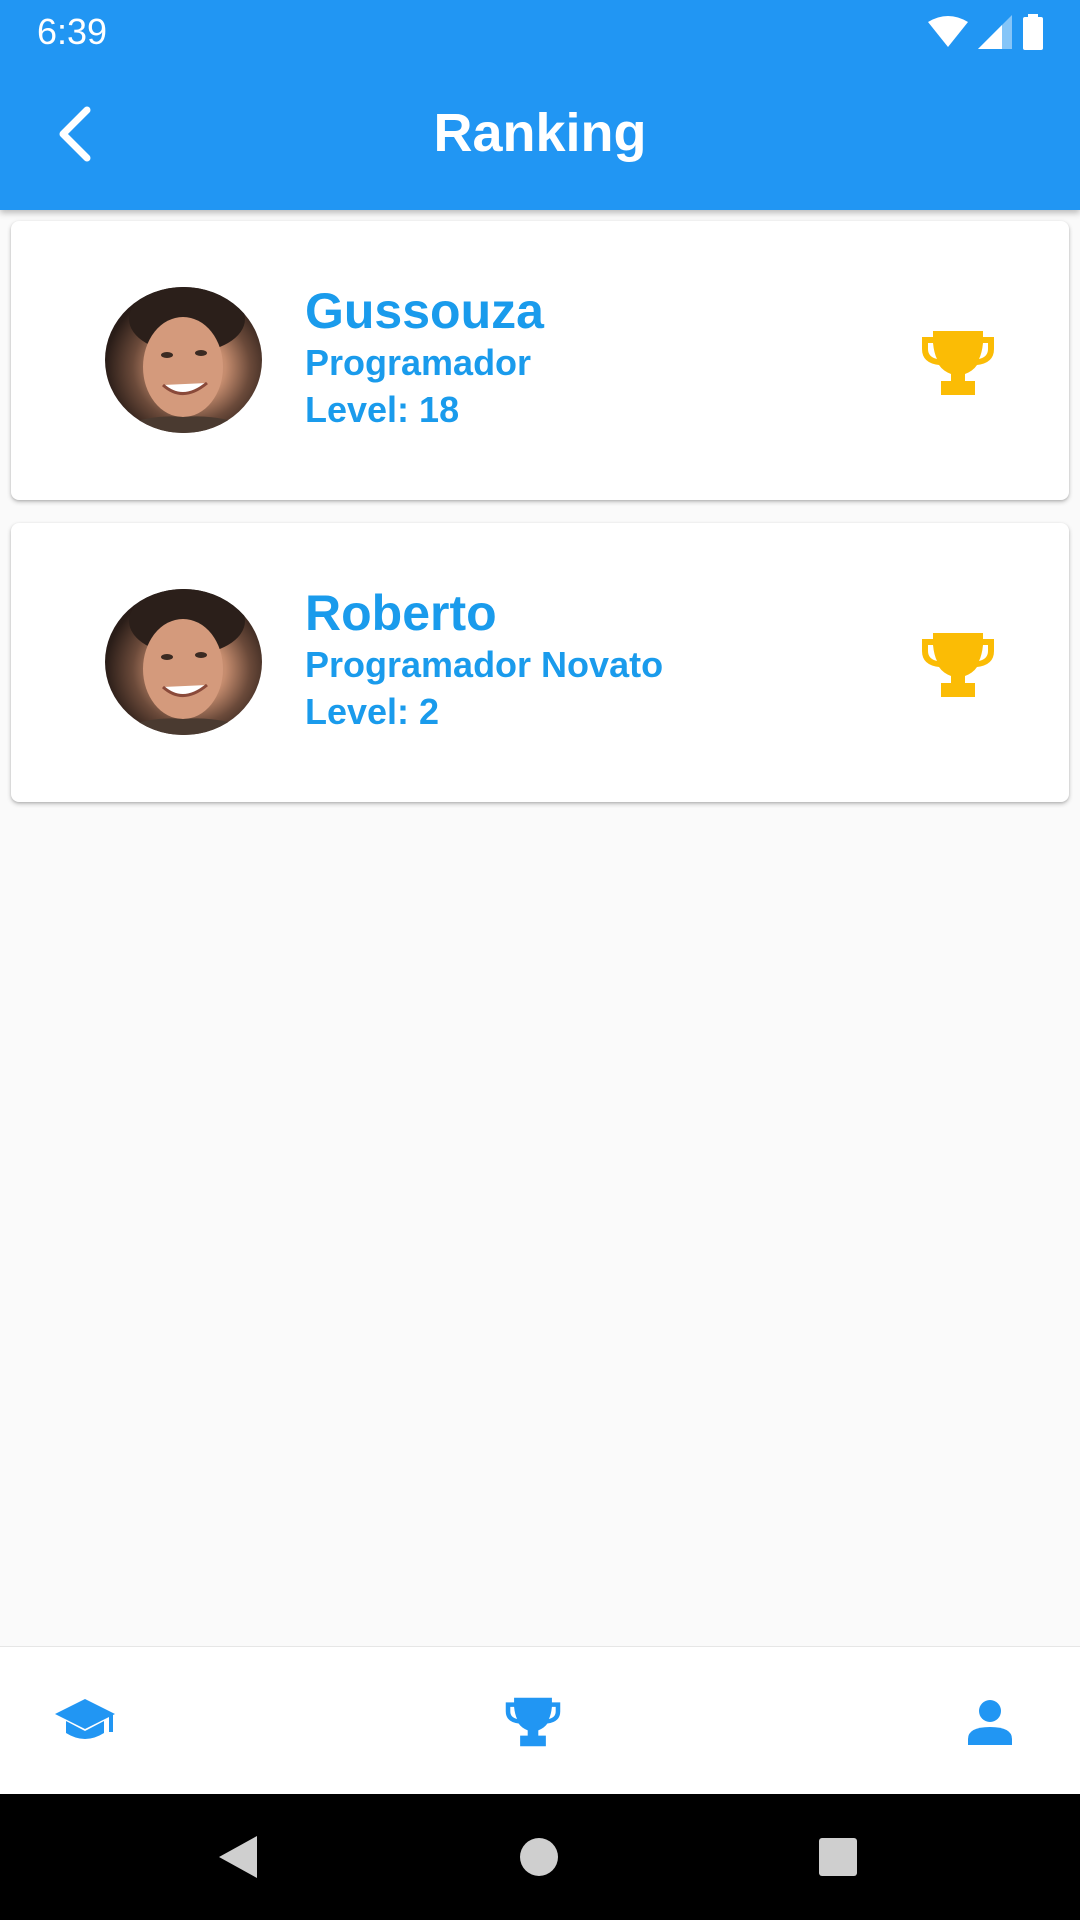  I want to click on system-home-button, so click(539, 1857).